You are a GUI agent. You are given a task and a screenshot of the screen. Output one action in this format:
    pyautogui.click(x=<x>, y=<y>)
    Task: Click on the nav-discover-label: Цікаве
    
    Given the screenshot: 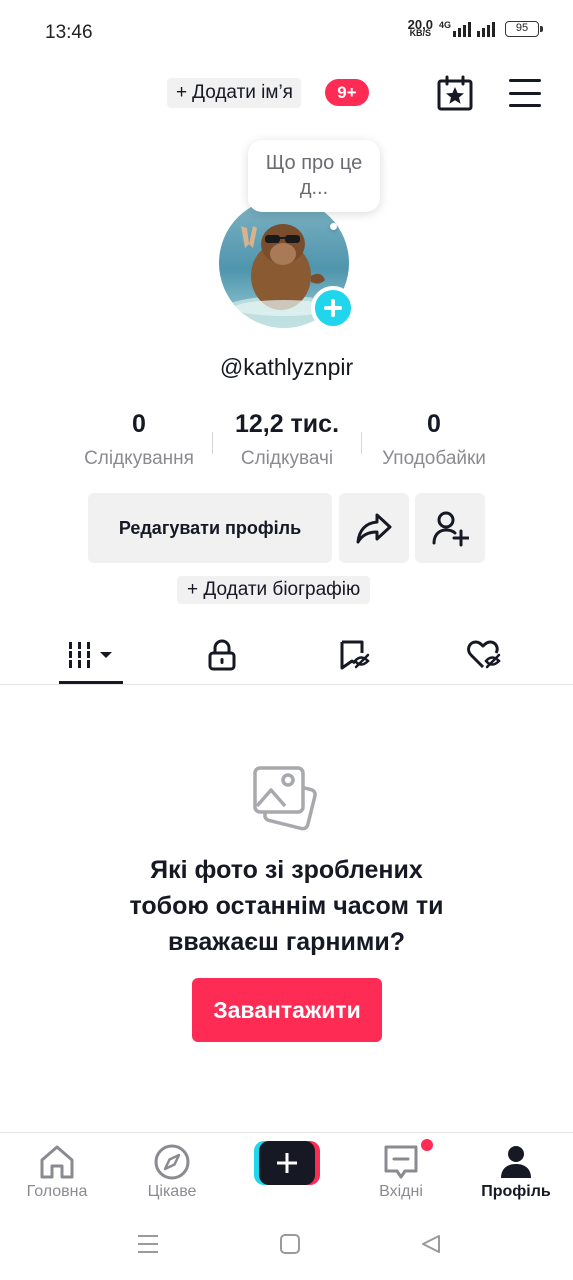 What is the action you would take?
    pyautogui.click(x=172, y=1191)
    